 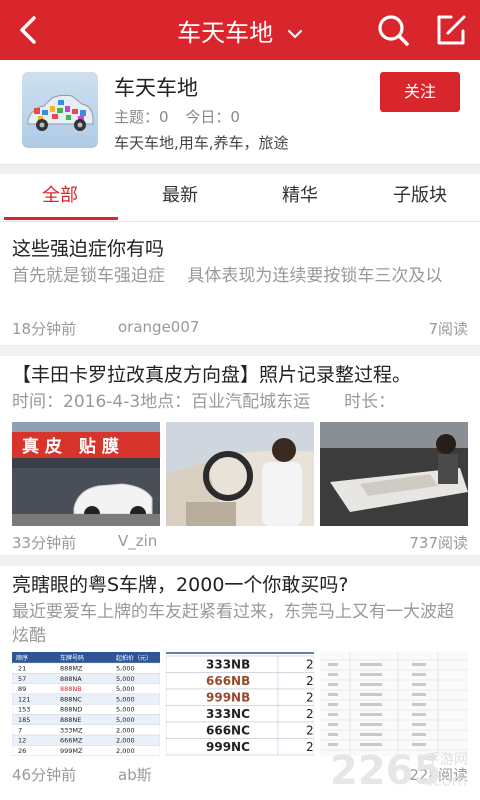 I want to click on forum-avatar, so click(x=60, y=110).